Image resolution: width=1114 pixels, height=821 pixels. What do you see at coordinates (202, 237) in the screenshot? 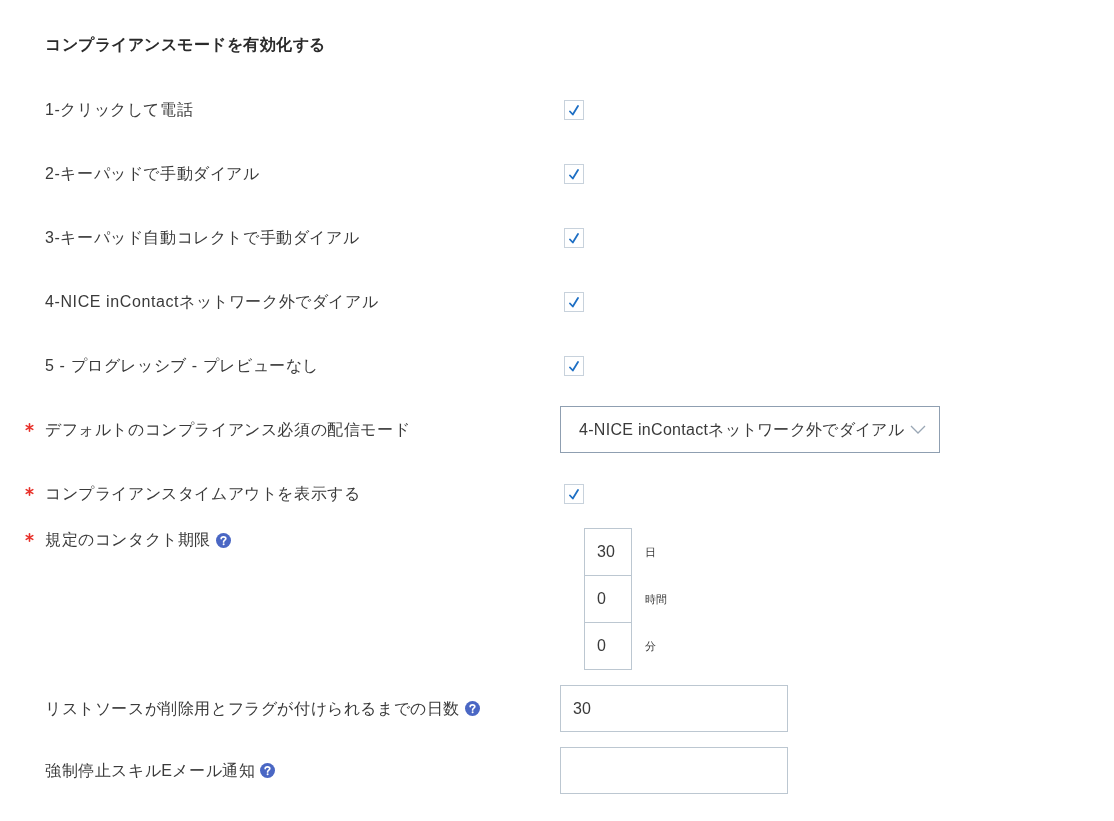
I see `mode-label: 3-キーパッド自動コレクトで手動ダイアル` at bounding box center [202, 237].